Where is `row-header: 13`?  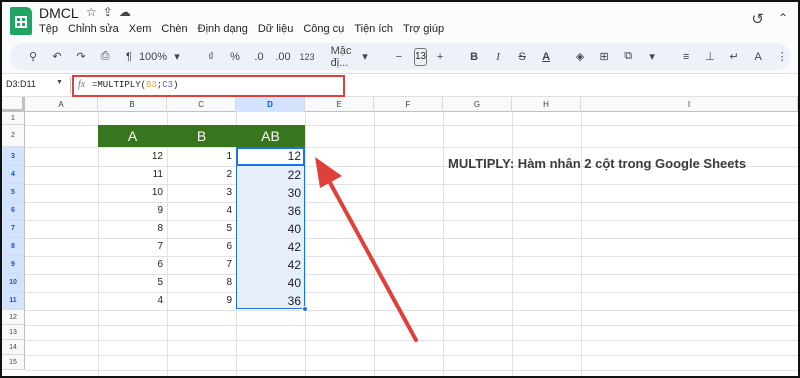
row-header: 13 is located at coordinates (13, 332).